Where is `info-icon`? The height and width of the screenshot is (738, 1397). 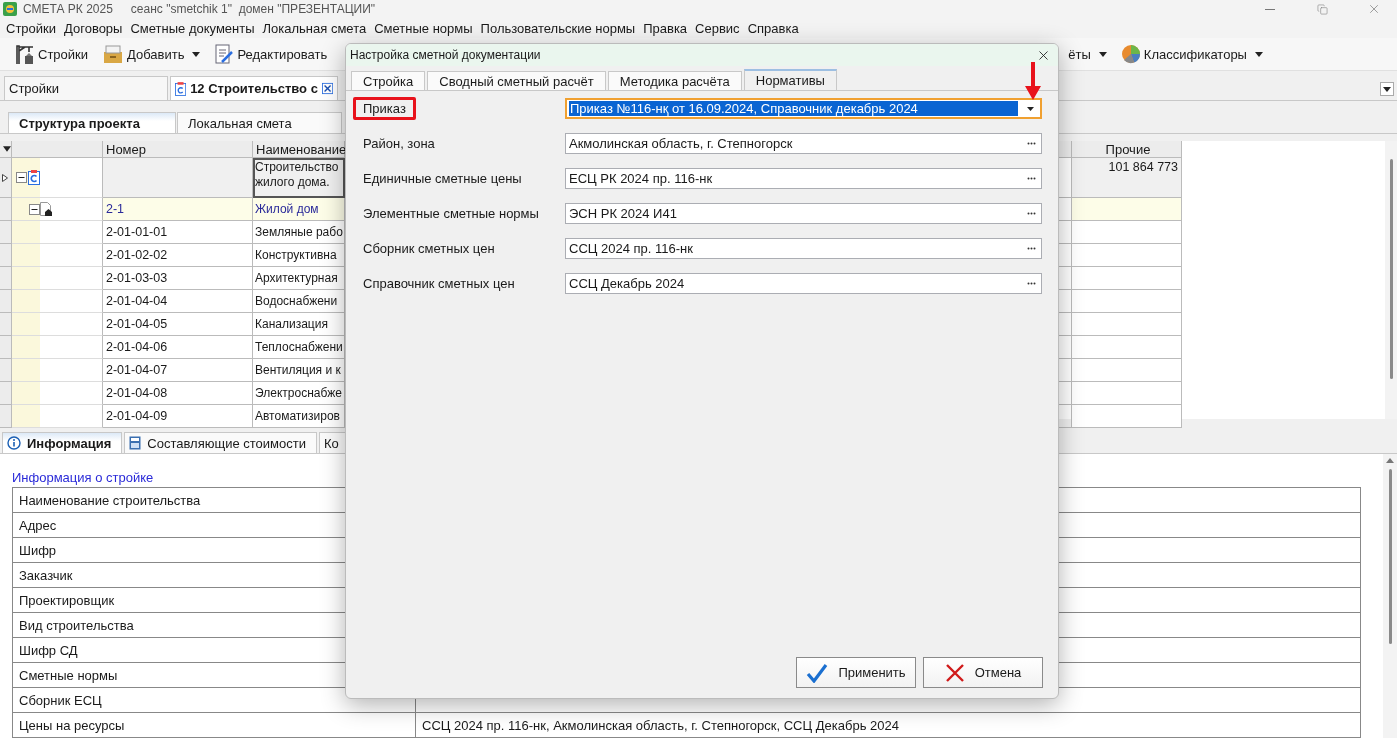
info-icon is located at coordinates (14, 443).